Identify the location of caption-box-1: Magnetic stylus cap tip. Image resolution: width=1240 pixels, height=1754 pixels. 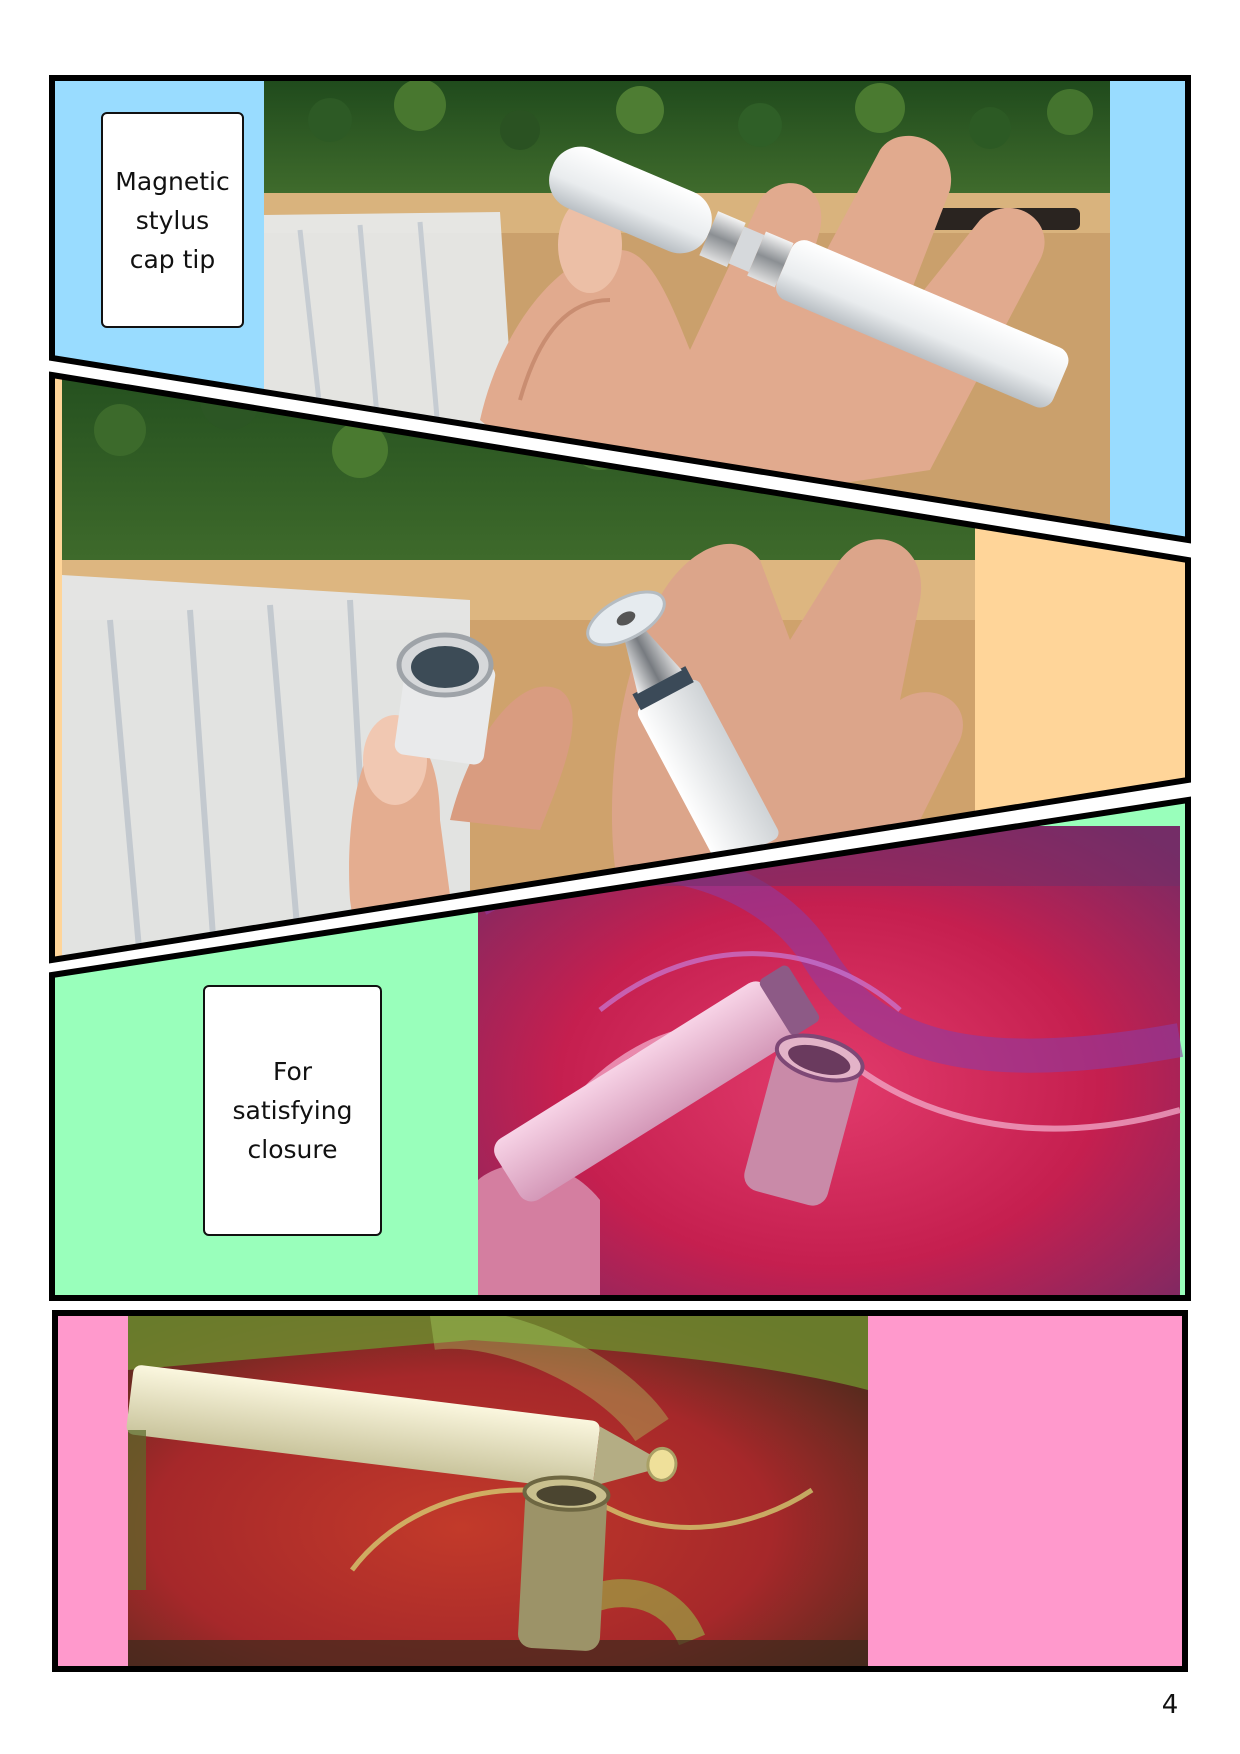
(172, 220).